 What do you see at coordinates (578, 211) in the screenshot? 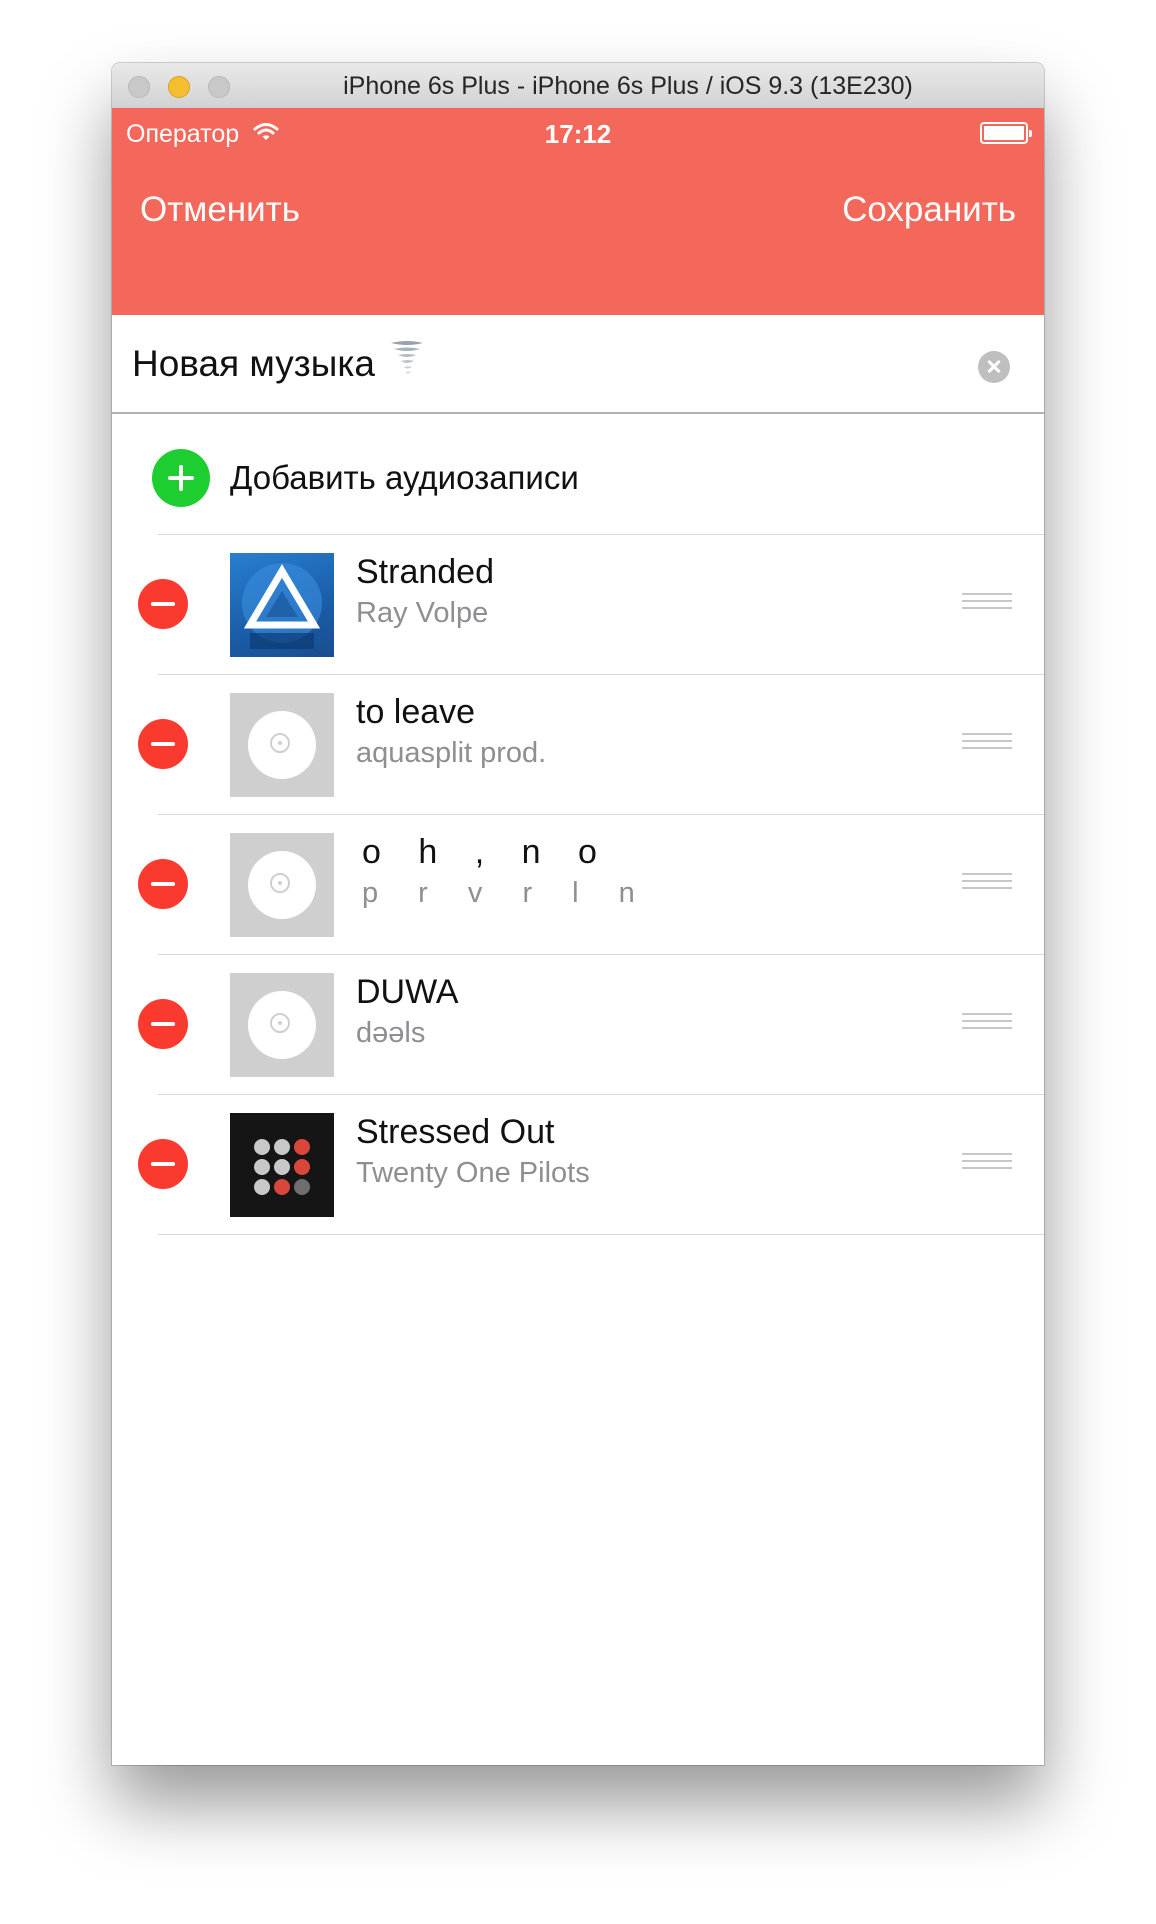
I see `navigation-bar: Оператор 17:12 Отменить Сохранить` at bounding box center [578, 211].